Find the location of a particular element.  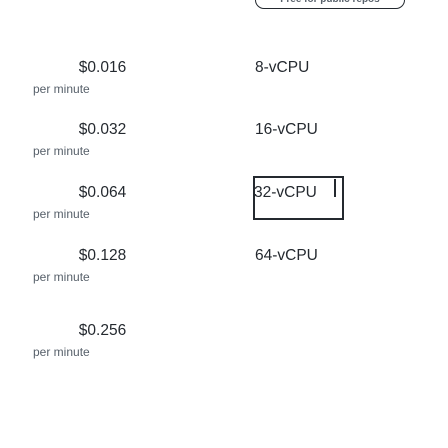

price-value: $0.016 is located at coordinates (102, 67).